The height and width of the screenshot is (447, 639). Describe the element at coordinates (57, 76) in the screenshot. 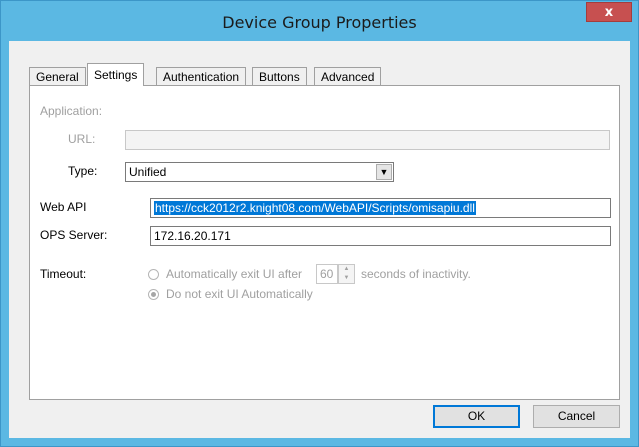

I see `tab-general: General` at that location.